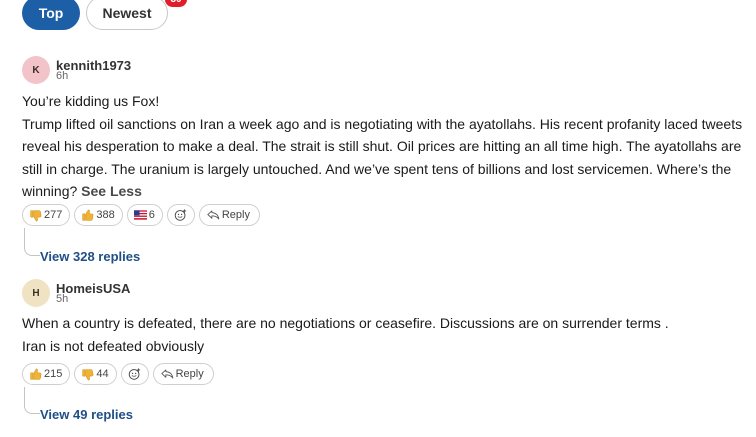  I want to click on timestamp: 5h, so click(62, 299).